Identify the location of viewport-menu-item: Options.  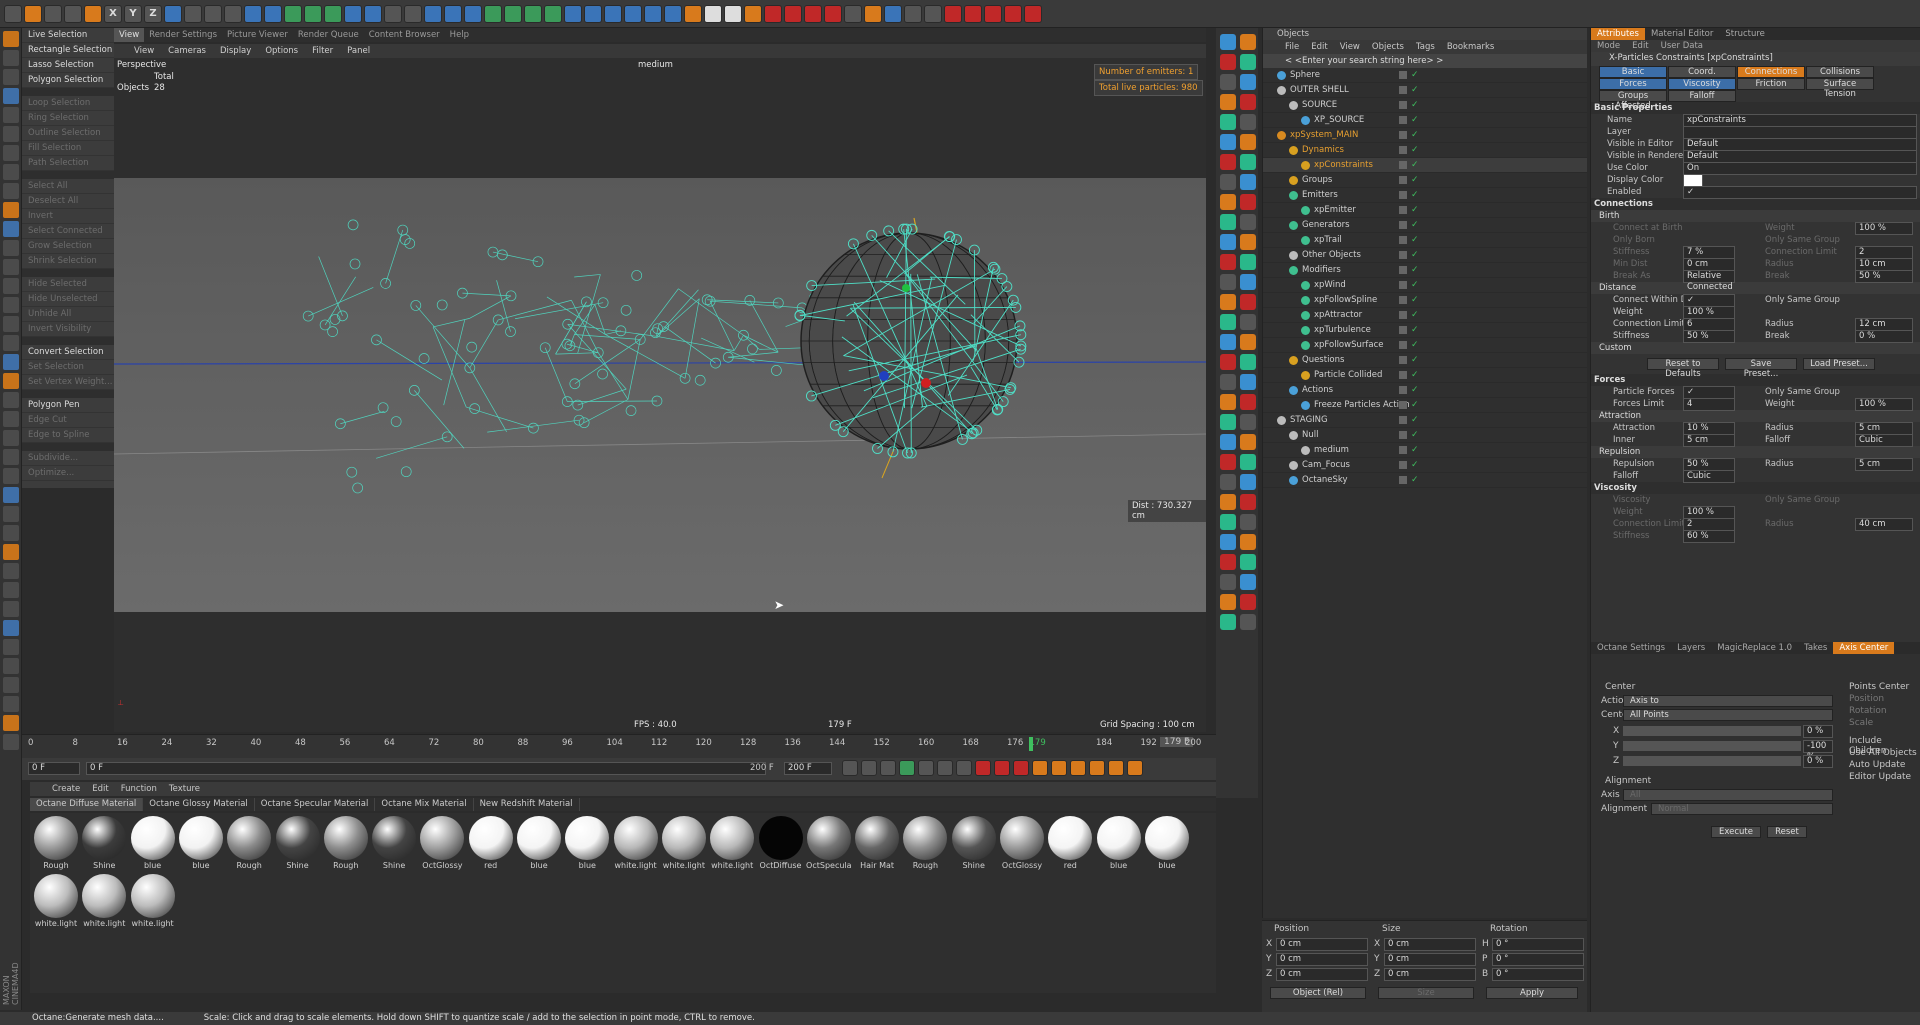
(281, 51).